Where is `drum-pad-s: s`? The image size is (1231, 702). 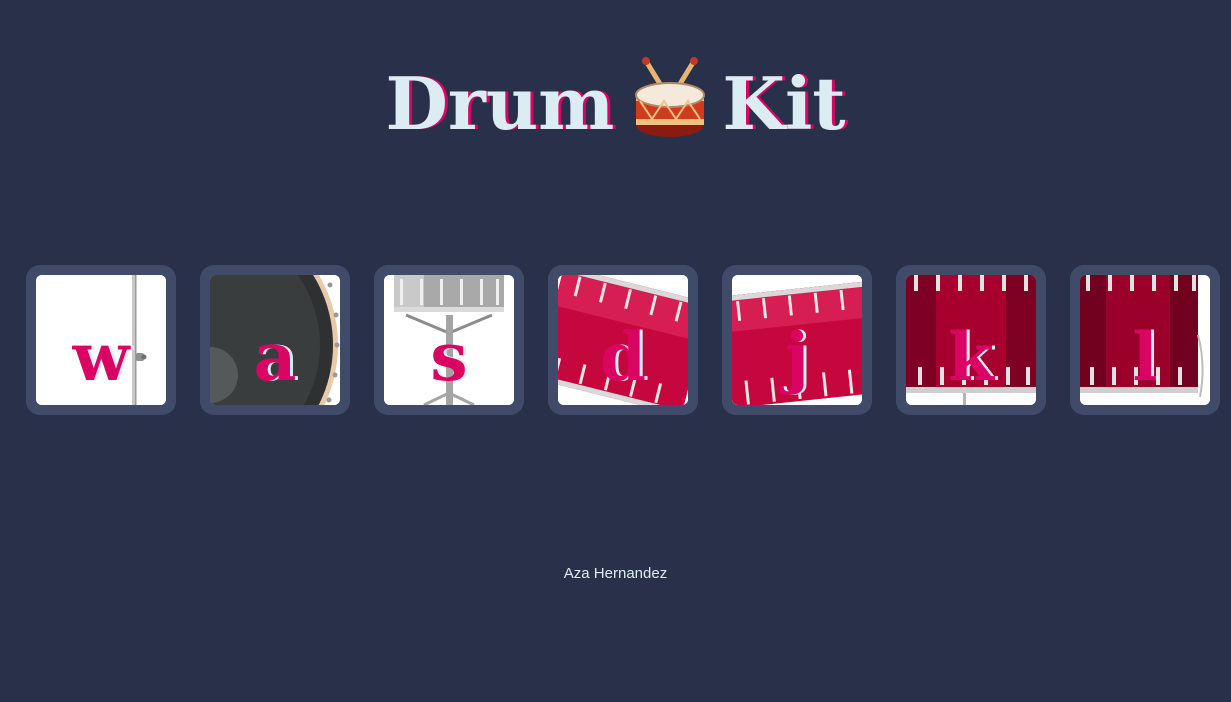 drum-pad-s: s is located at coordinates (449, 340).